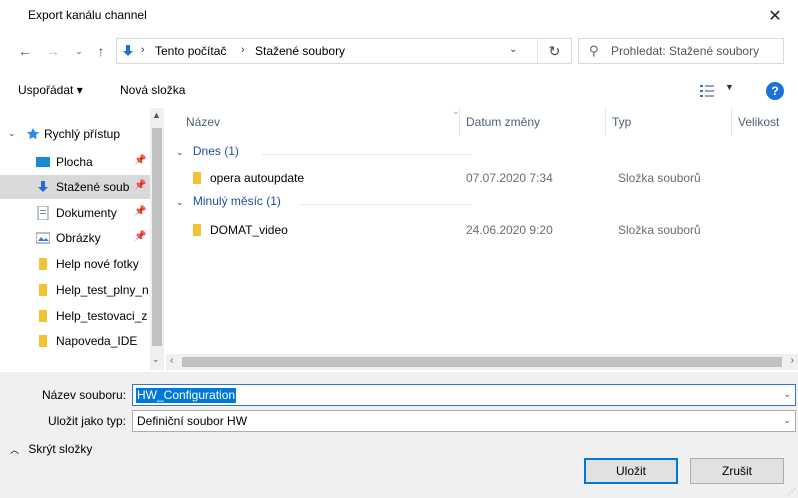 The width and height of the screenshot is (798, 498). What do you see at coordinates (50, 90) in the screenshot?
I see `organize-button: Uspořádat ▾` at bounding box center [50, 90].